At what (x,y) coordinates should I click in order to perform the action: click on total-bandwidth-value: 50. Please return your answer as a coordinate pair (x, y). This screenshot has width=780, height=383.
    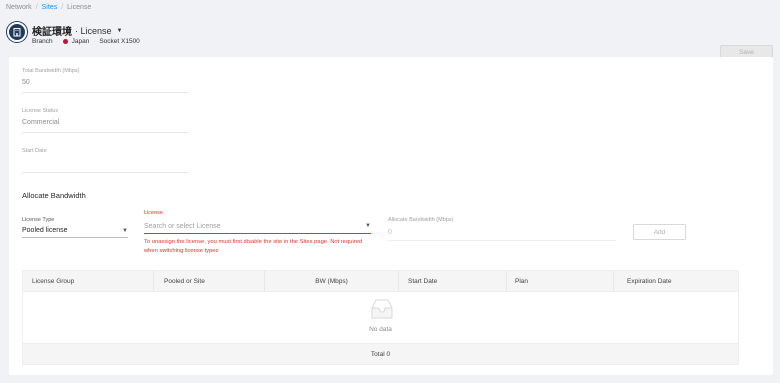
    Looking at the image, I should click on (26, 82).